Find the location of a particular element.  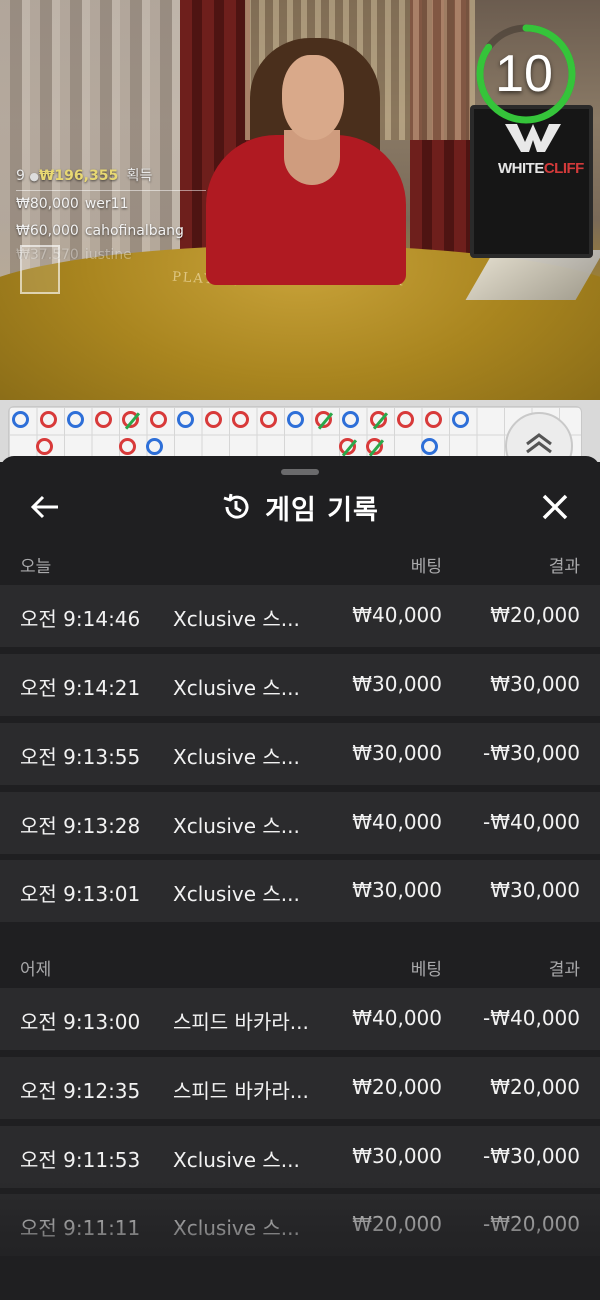

row-time: 오전 9:13:55 is located at coordinates (80, 757).